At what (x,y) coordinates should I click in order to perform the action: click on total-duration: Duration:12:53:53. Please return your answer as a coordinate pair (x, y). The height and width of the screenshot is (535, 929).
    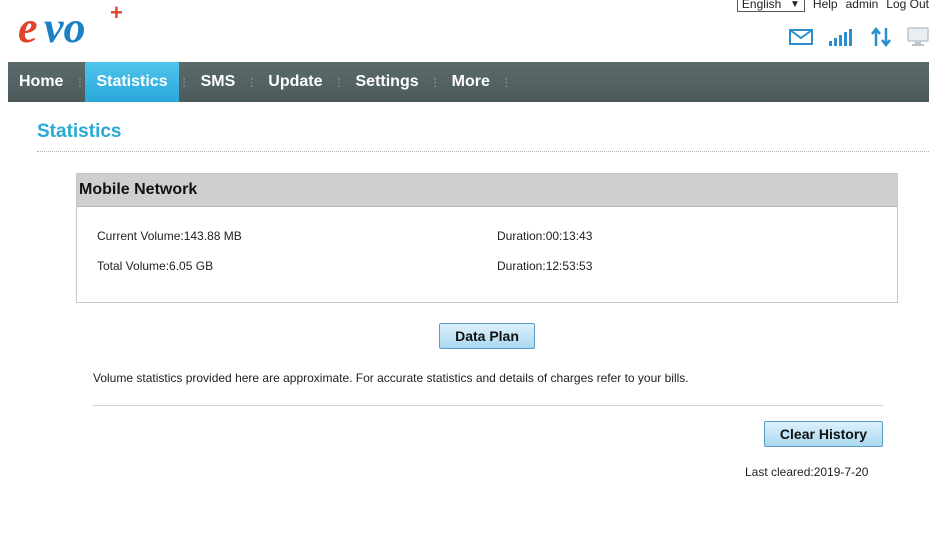
    Looking at the image, I should click on (545, 266).